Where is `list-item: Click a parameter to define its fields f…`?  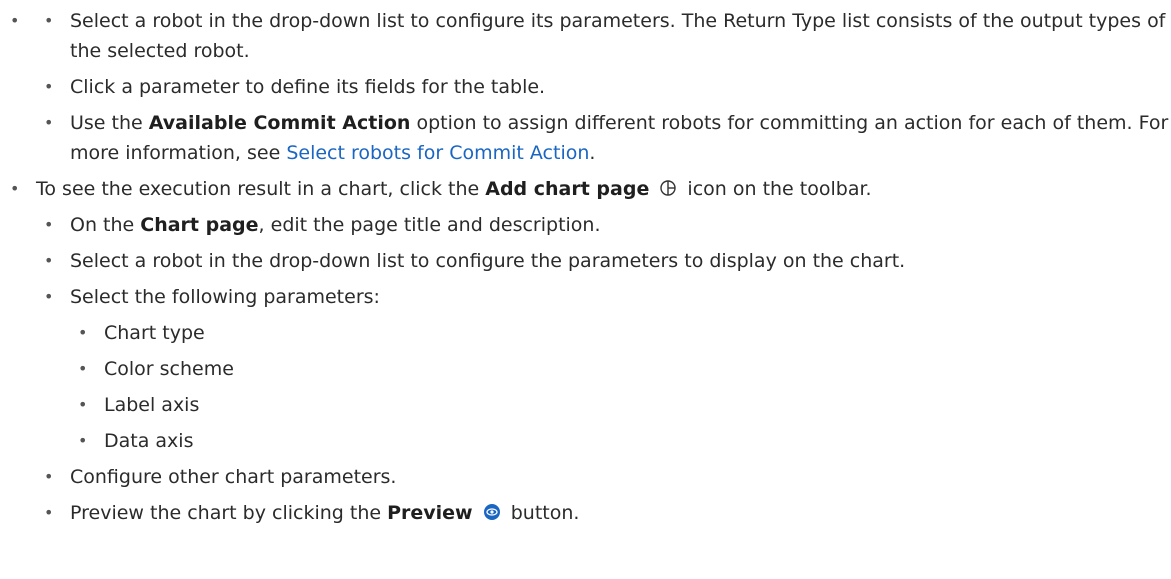
list-item: Click a parameter to define its fields f… is located at coordinates (603, 87).